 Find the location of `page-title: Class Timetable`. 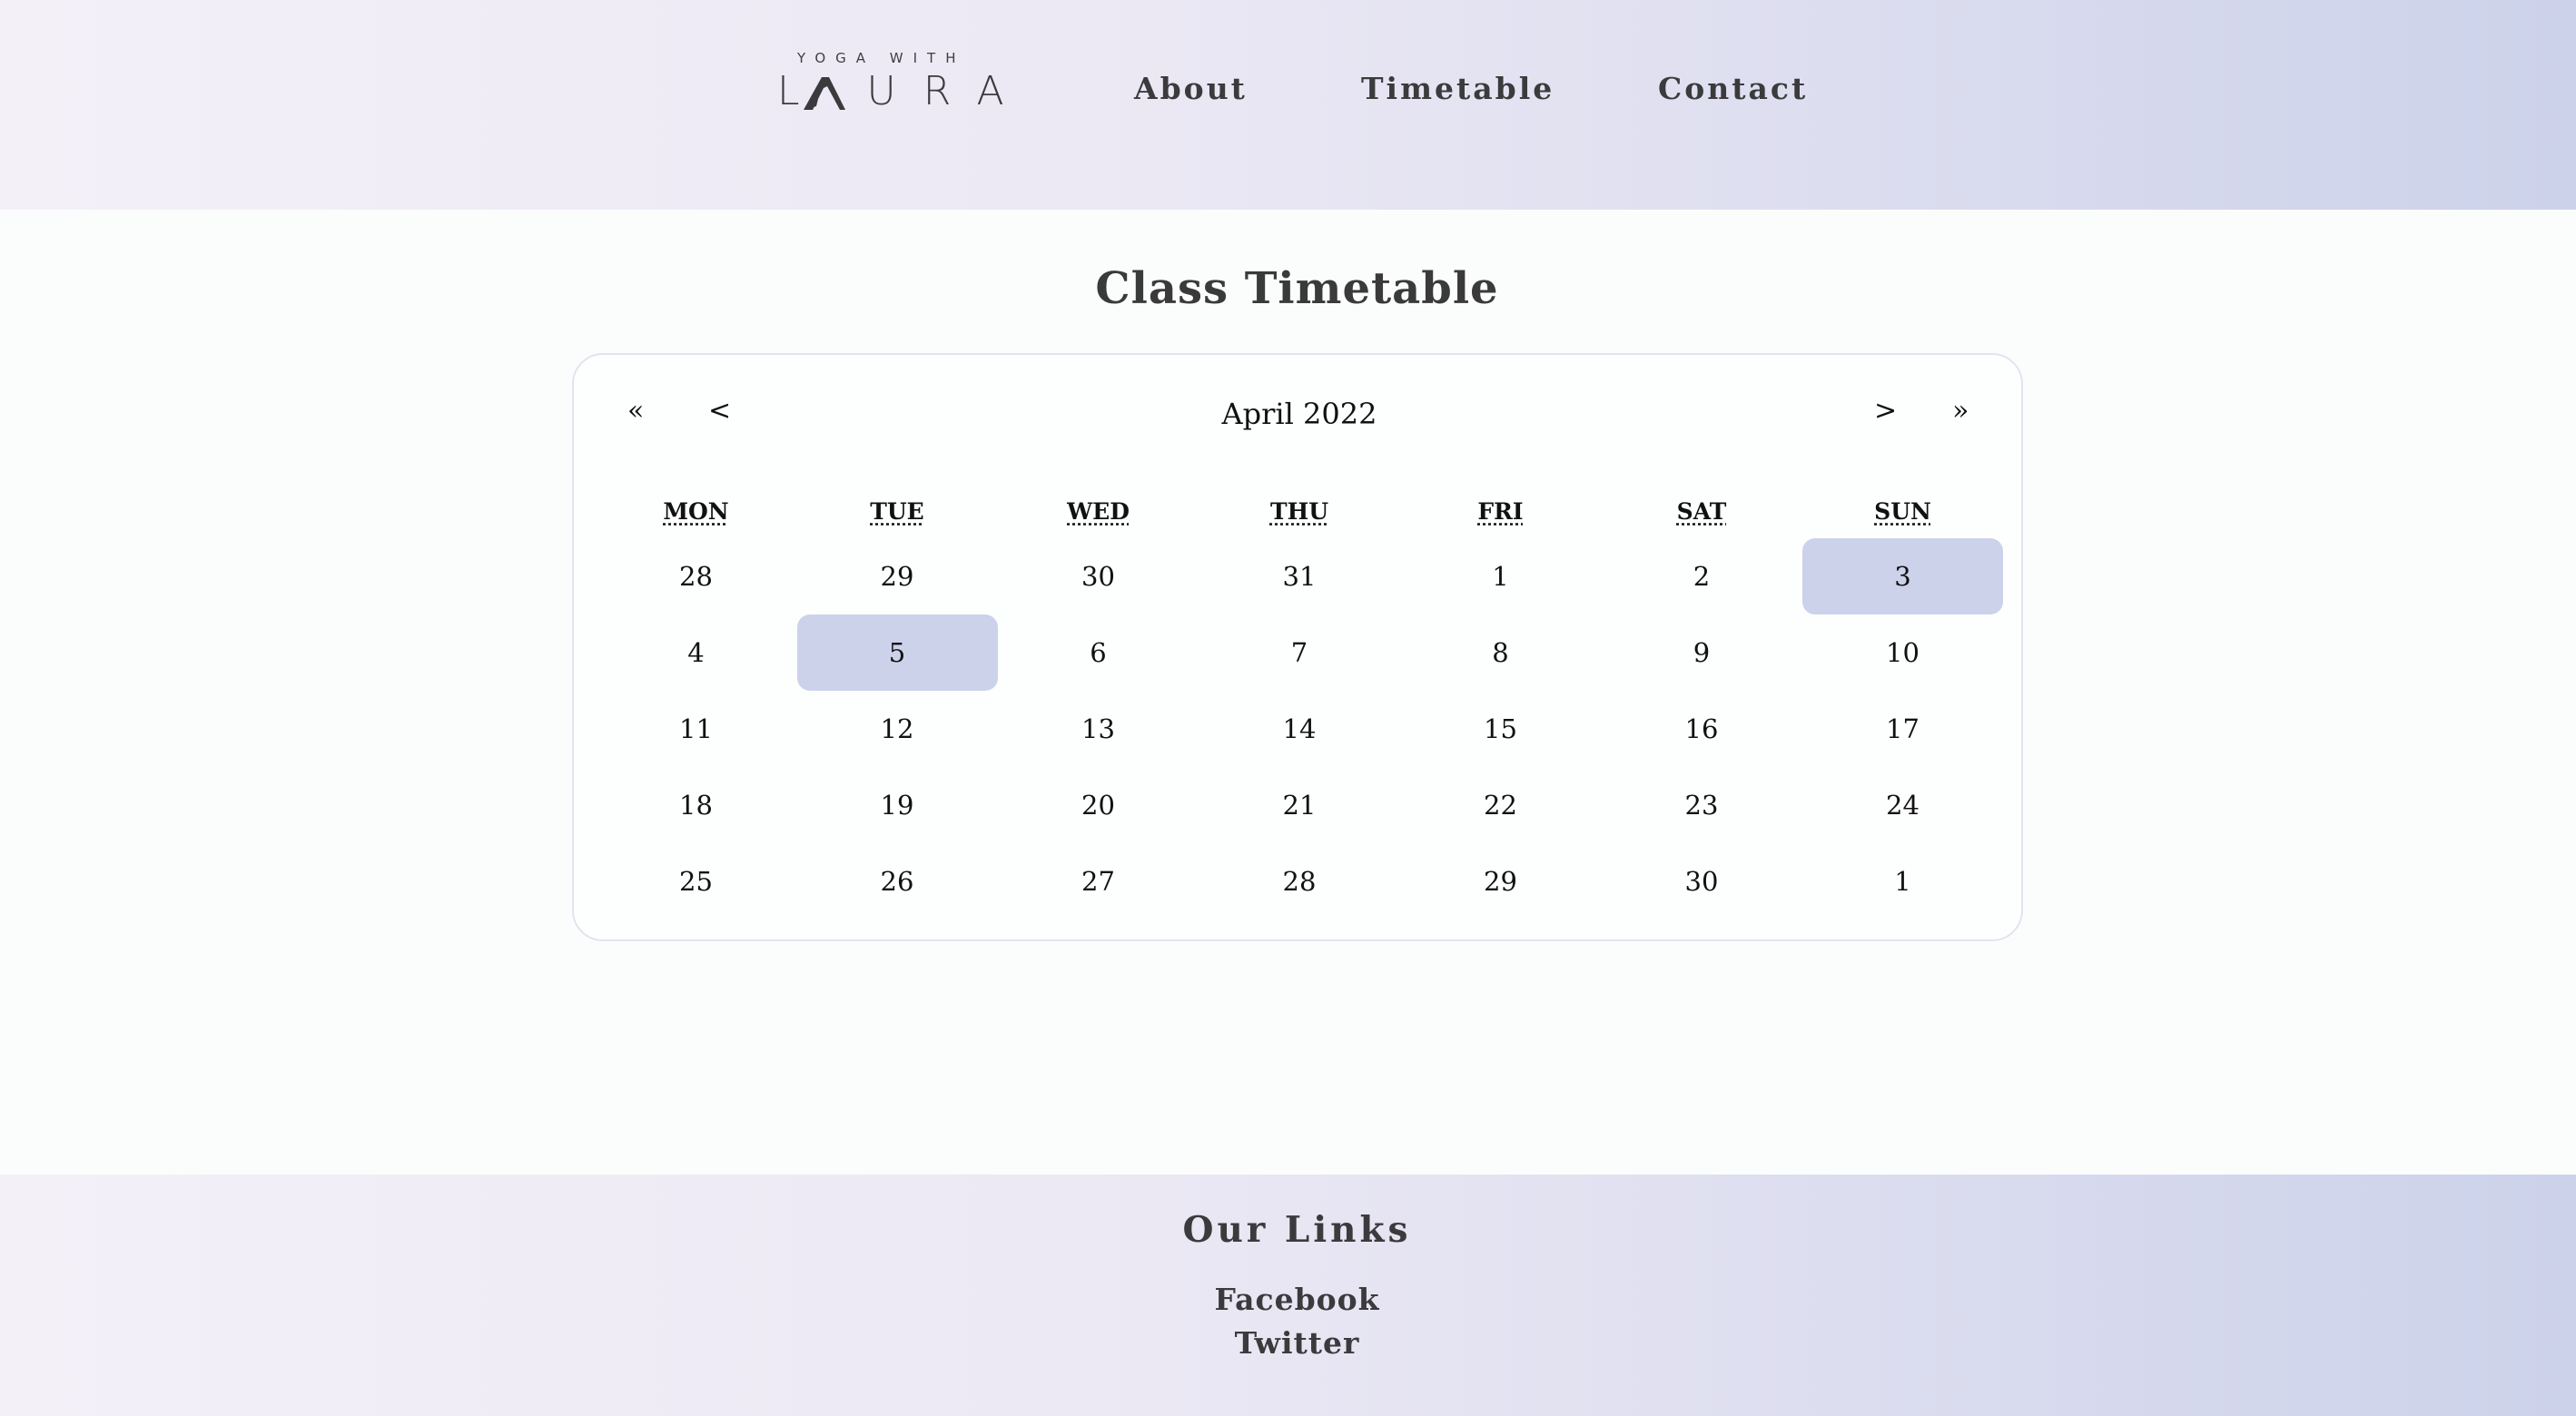

page-title: Class Timetable is located at coordinates (1297, 288).